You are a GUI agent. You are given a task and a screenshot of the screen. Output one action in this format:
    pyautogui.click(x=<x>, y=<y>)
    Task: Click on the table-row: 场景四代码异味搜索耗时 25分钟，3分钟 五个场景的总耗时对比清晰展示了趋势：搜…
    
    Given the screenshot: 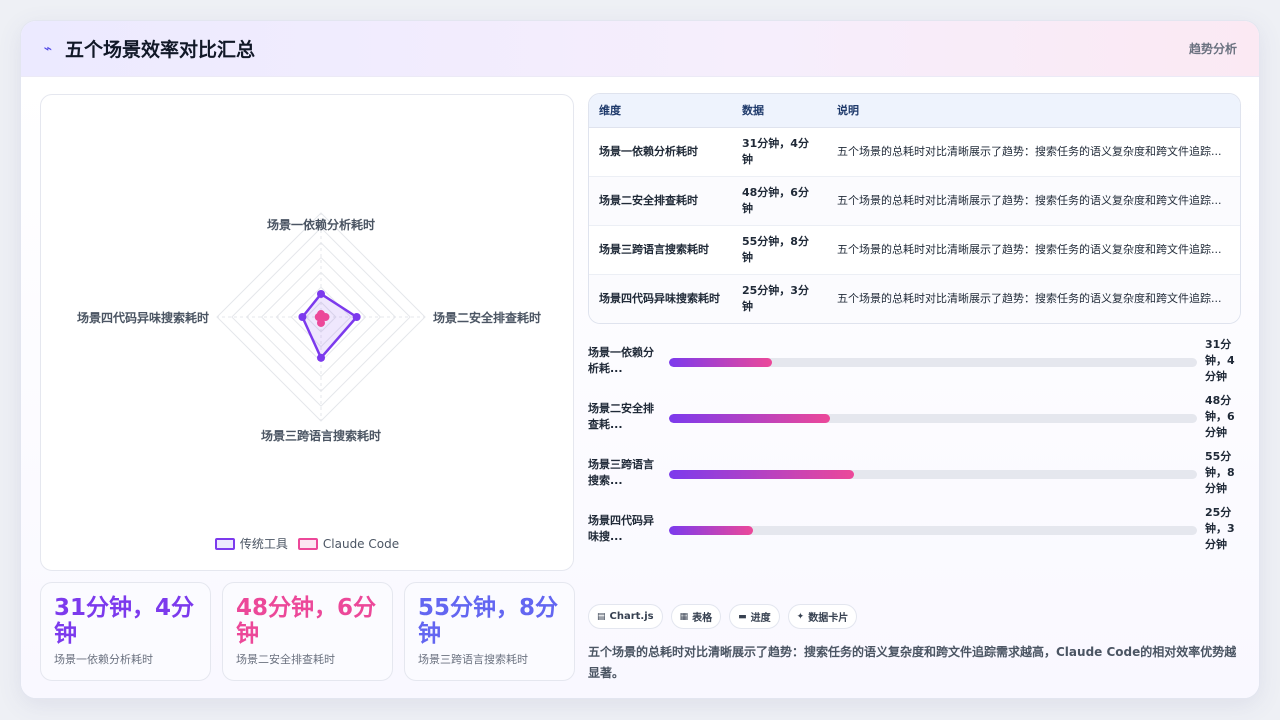 What is the action you would take?
    pyautogui.click(x=914, y=298)
    